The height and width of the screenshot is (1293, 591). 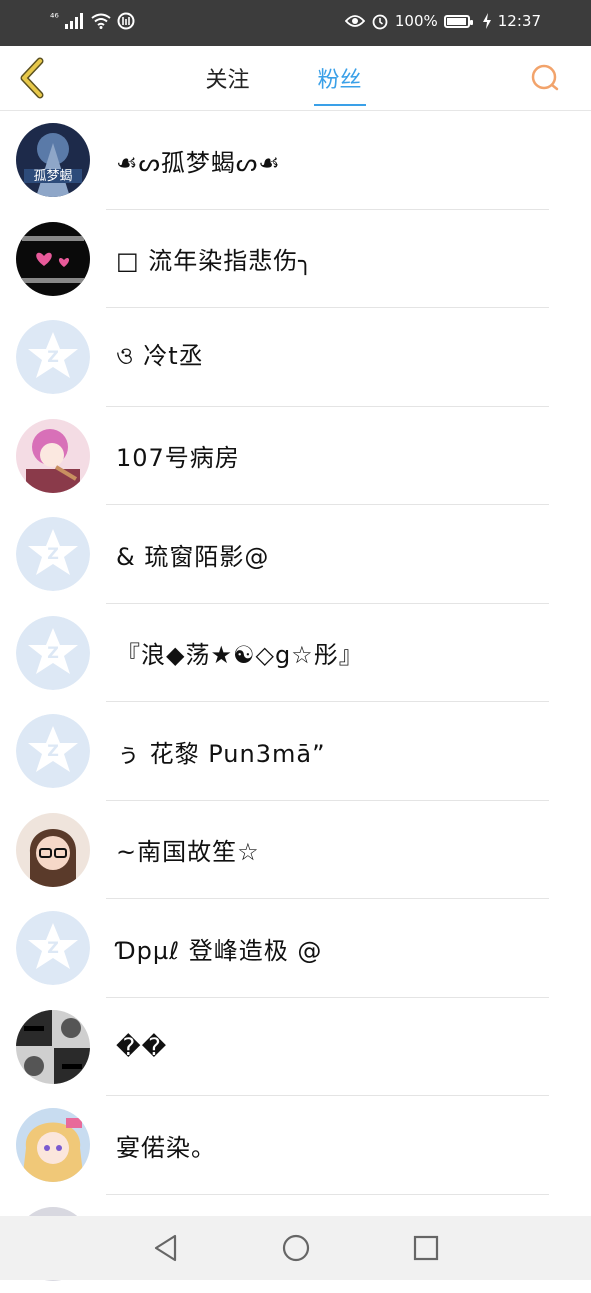 What do you see at coordinates (295, 357) in the screenshot?
I see `list-item: Z ও 冷t丞` at bounding box center [295, 357].